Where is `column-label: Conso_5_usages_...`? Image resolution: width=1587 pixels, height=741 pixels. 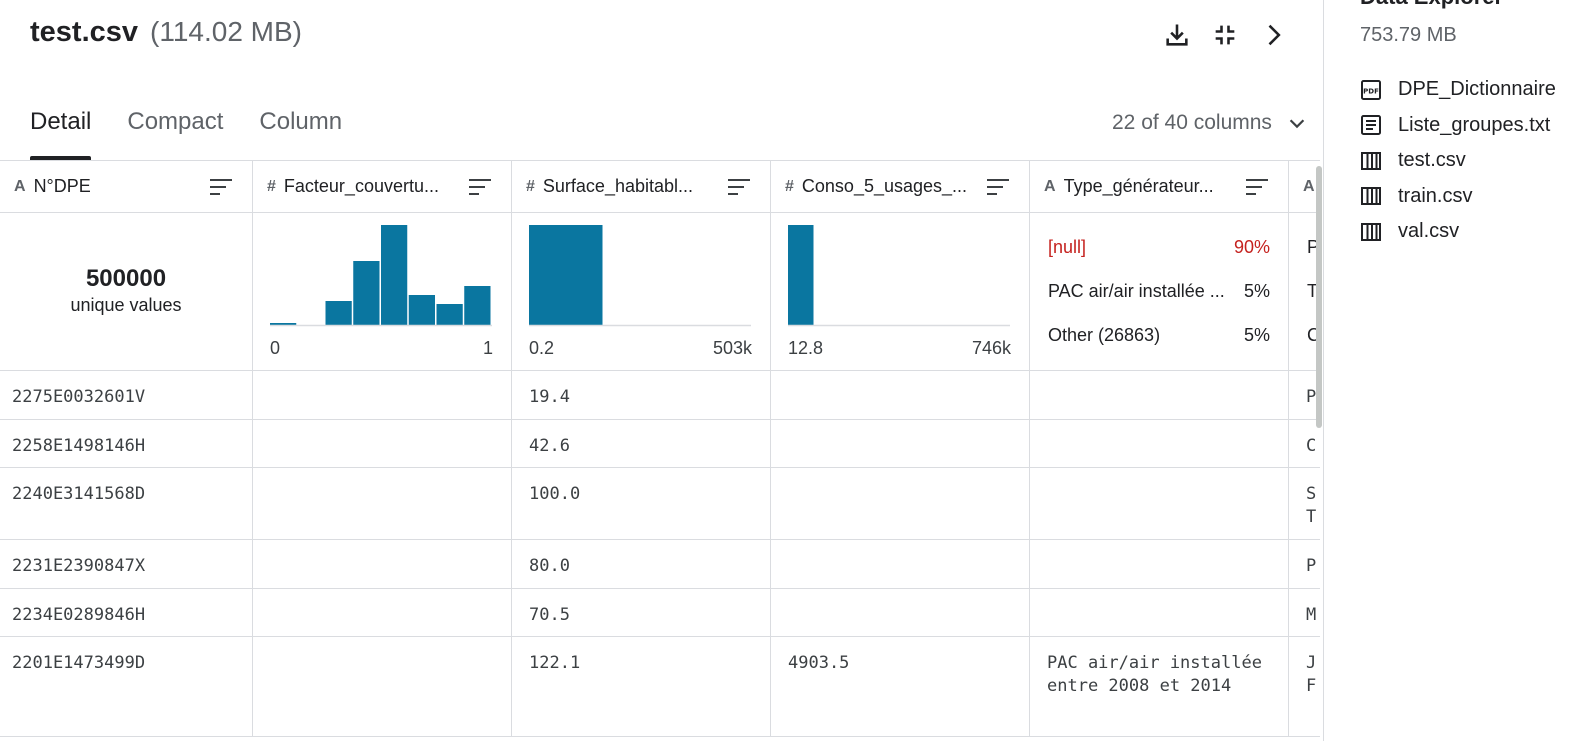
column-label: Conso_5_usages_... is located at coordinates (884, 186).